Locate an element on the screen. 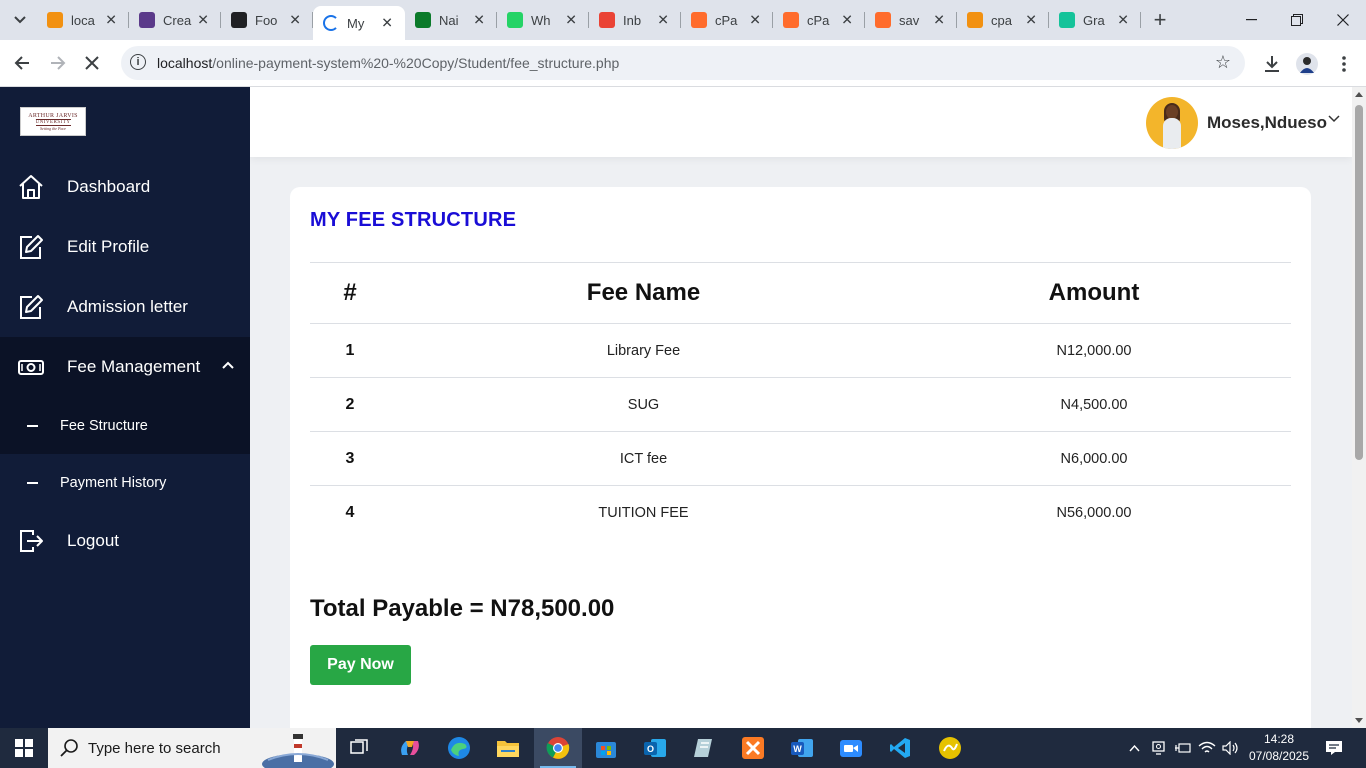  taskbar-clock: 14:28 07/08/2025 is located at coordinates (1279, 748).